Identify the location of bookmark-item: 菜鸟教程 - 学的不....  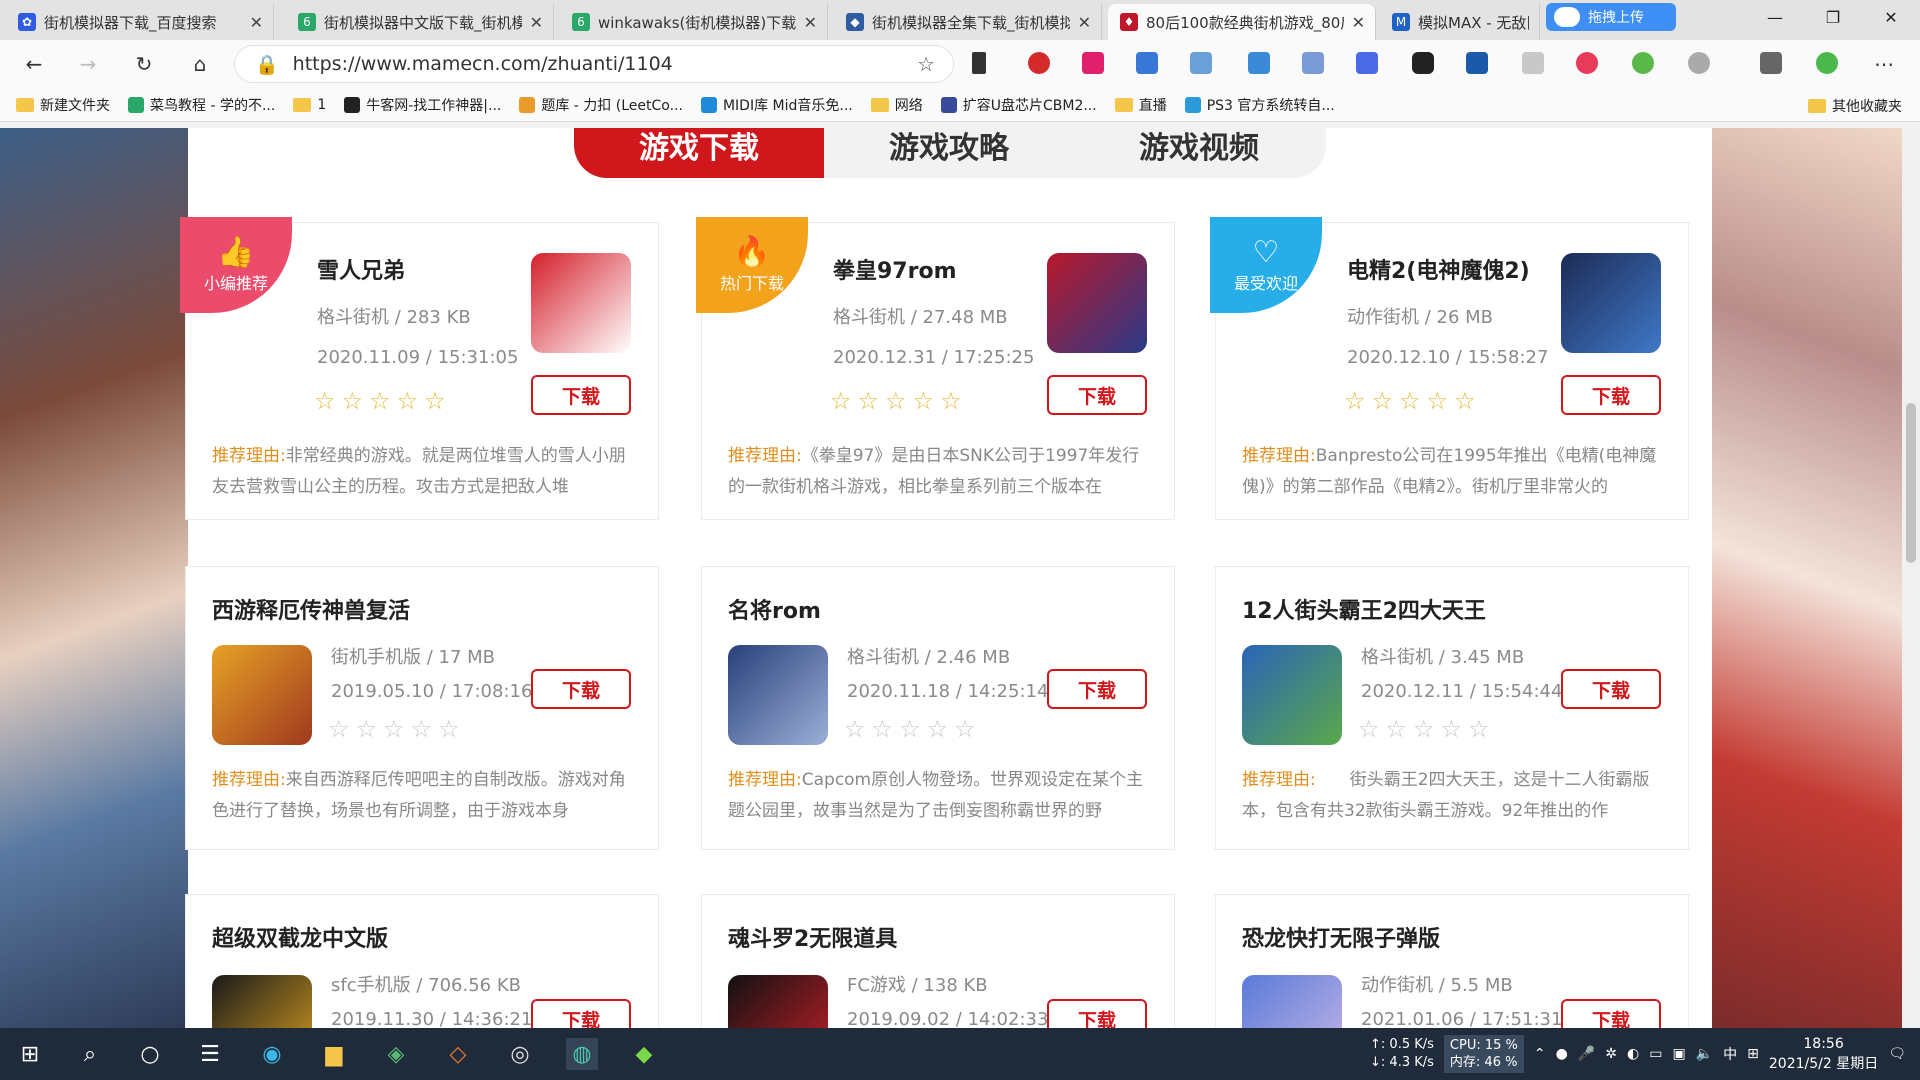
(201, 105).